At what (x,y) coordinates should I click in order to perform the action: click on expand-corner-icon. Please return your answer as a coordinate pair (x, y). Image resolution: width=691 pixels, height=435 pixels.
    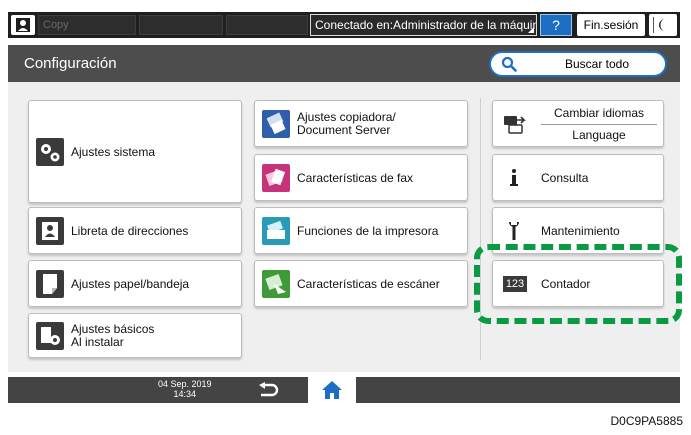
    Looking at the image, I should click on (531, 30).